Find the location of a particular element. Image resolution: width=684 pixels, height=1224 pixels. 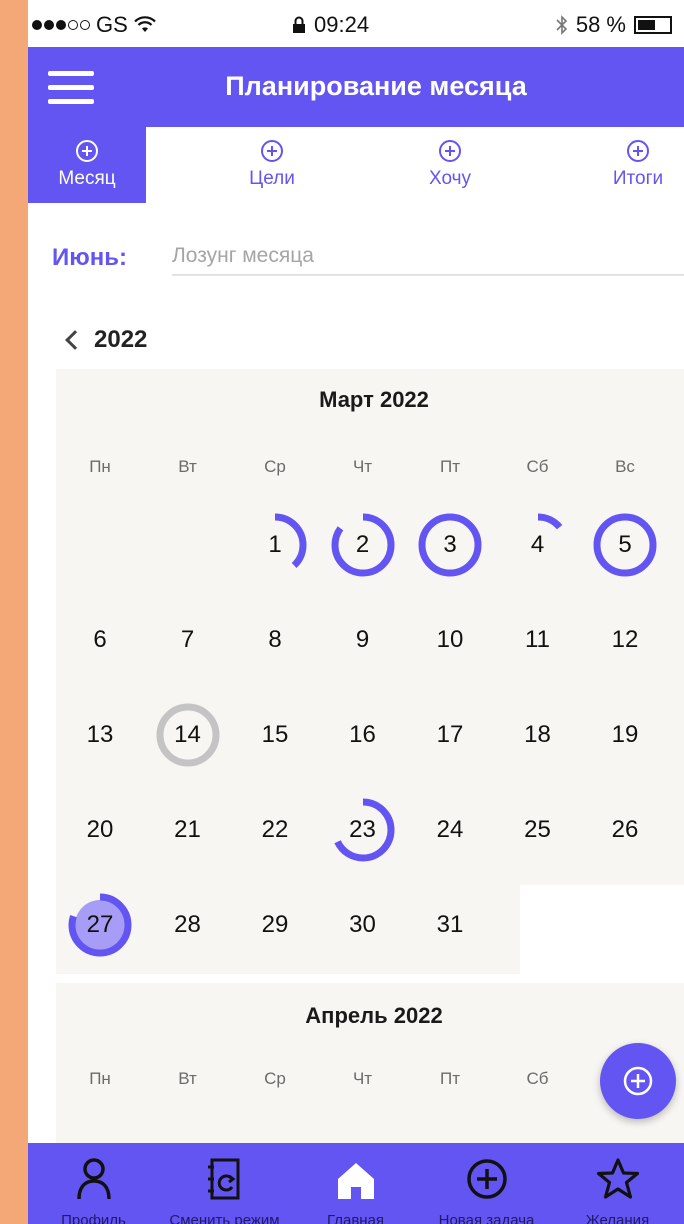

calendar-day: 22 is located at coordinates (275, 830).